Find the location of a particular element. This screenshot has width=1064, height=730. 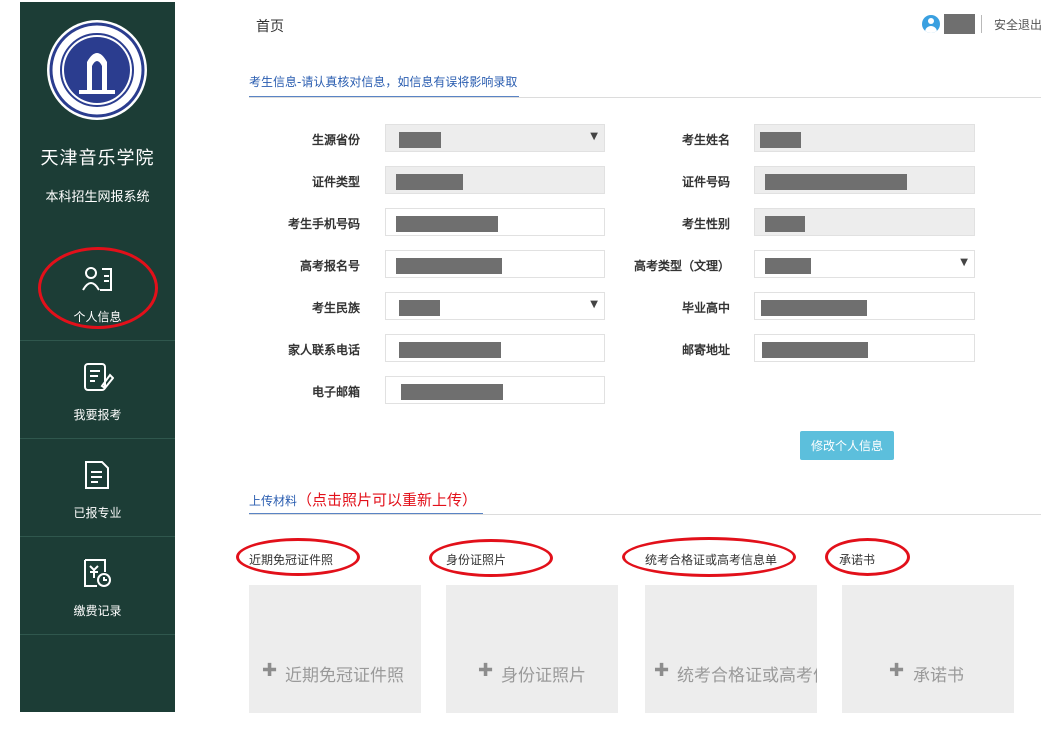

family-phone-input is located at coordinates (495, 348).